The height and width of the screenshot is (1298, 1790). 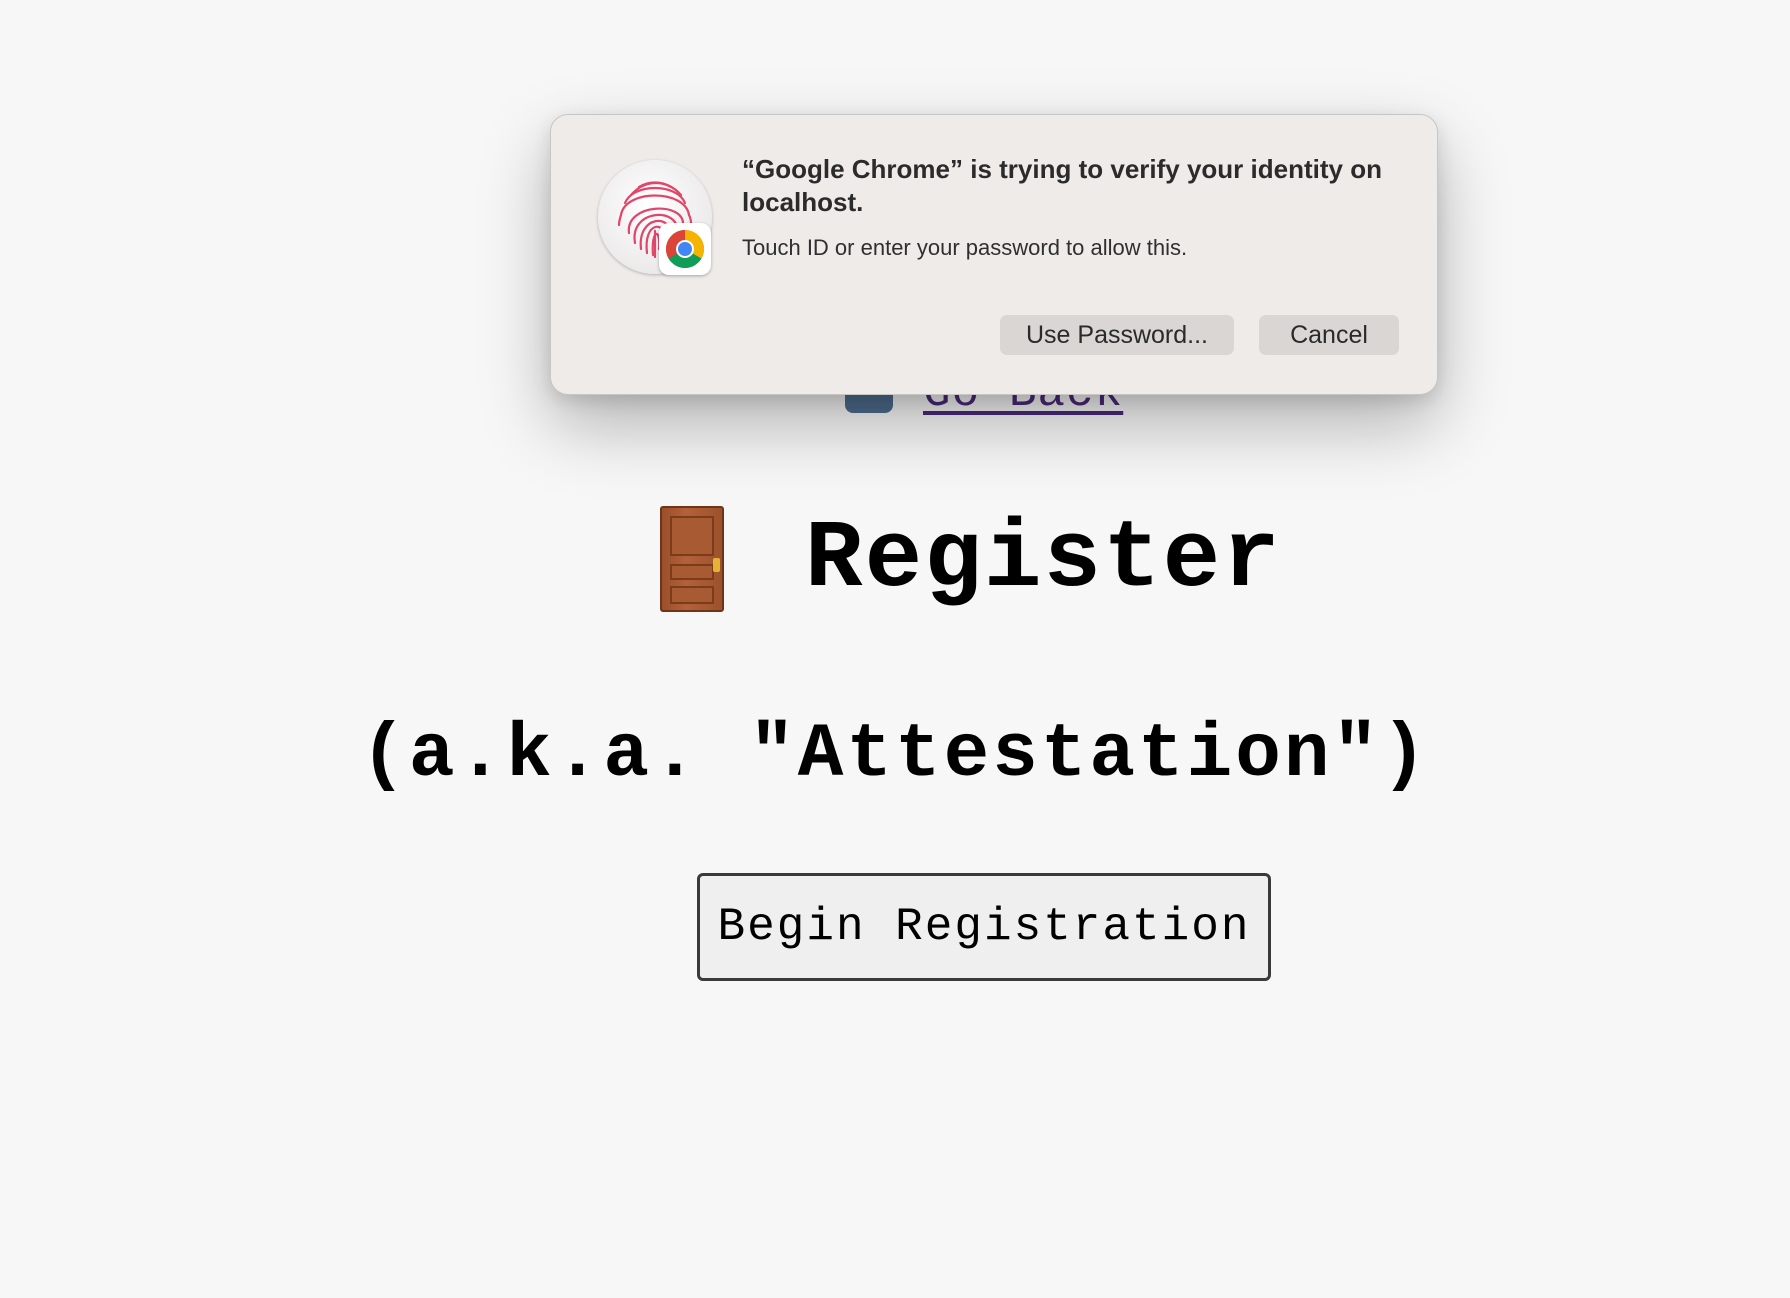 I want to click on chrome-icon, so click(x=685, y=249).